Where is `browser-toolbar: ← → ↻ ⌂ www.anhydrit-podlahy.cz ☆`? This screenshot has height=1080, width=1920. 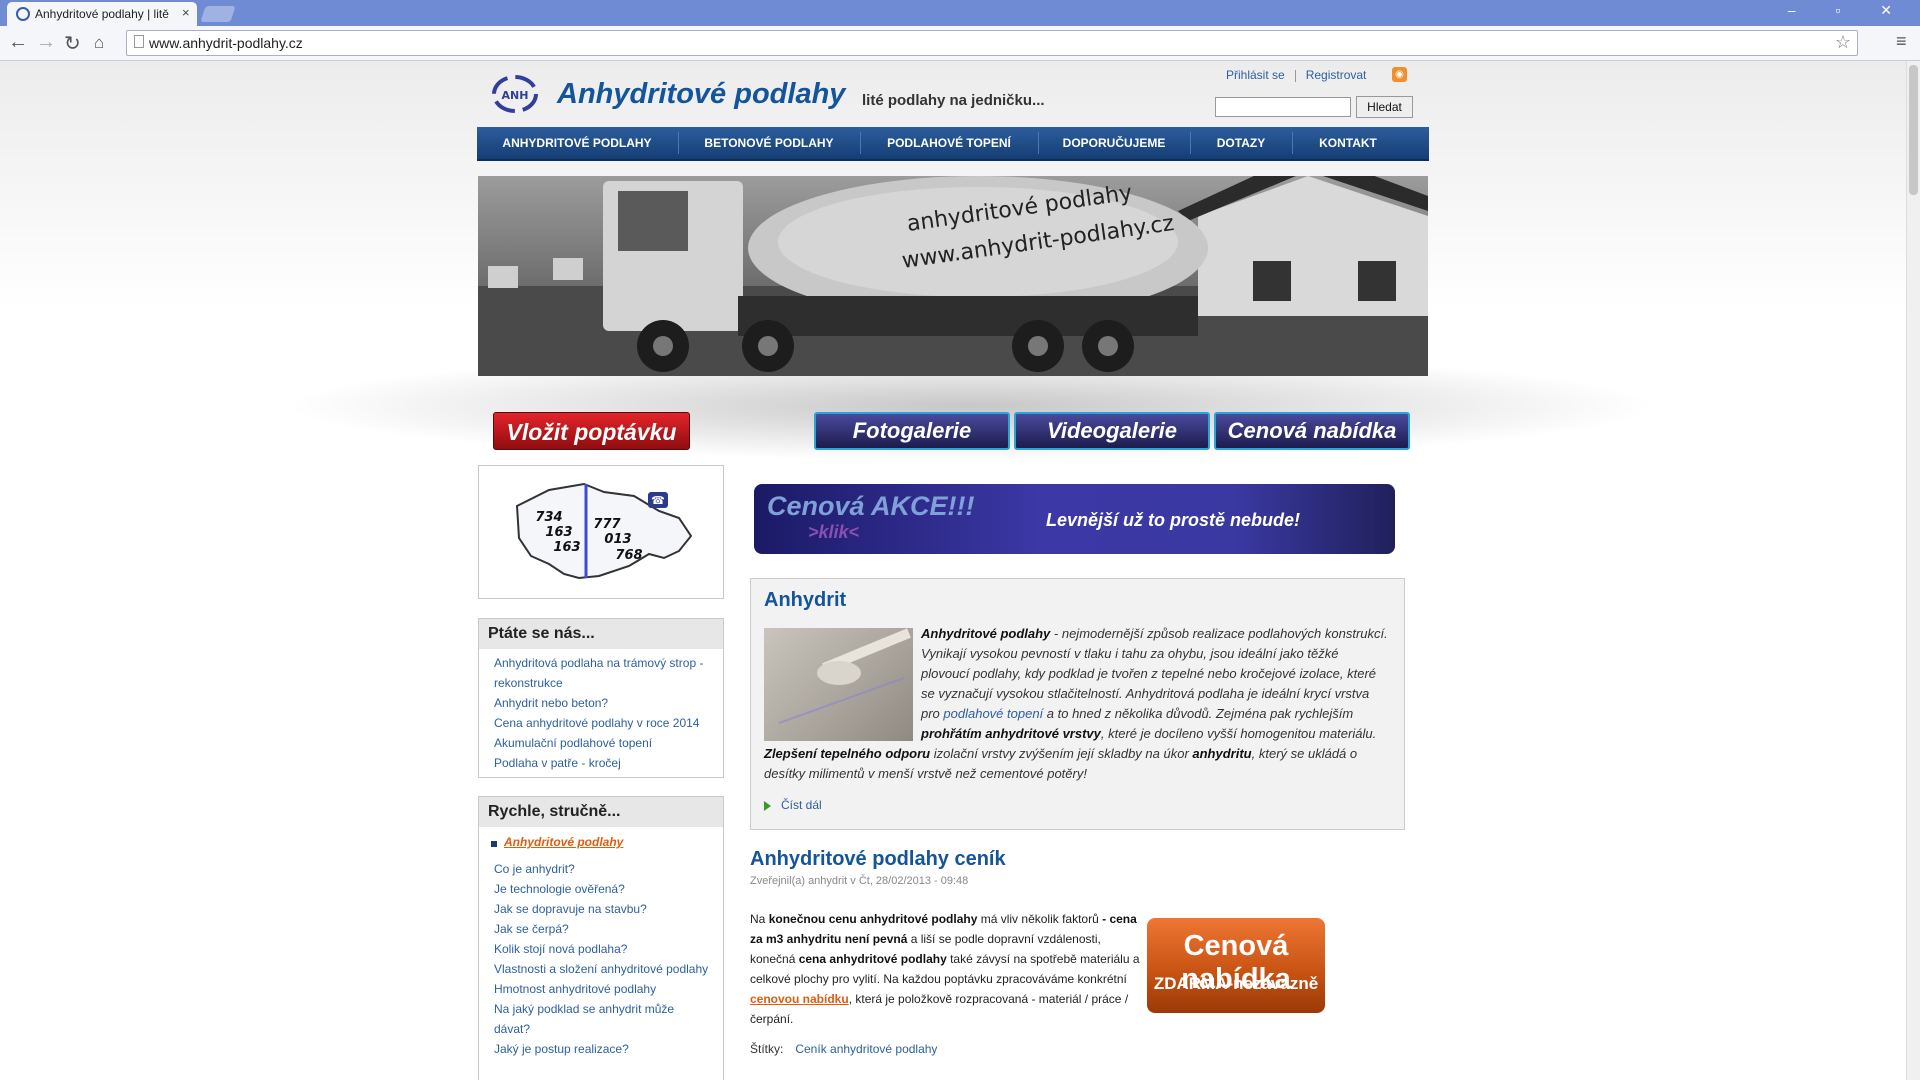 browser-toolbar: ← → ↻ ⌂ www.anhydrit-podlahy.cz ☆ is located at coordinates (960, 43).